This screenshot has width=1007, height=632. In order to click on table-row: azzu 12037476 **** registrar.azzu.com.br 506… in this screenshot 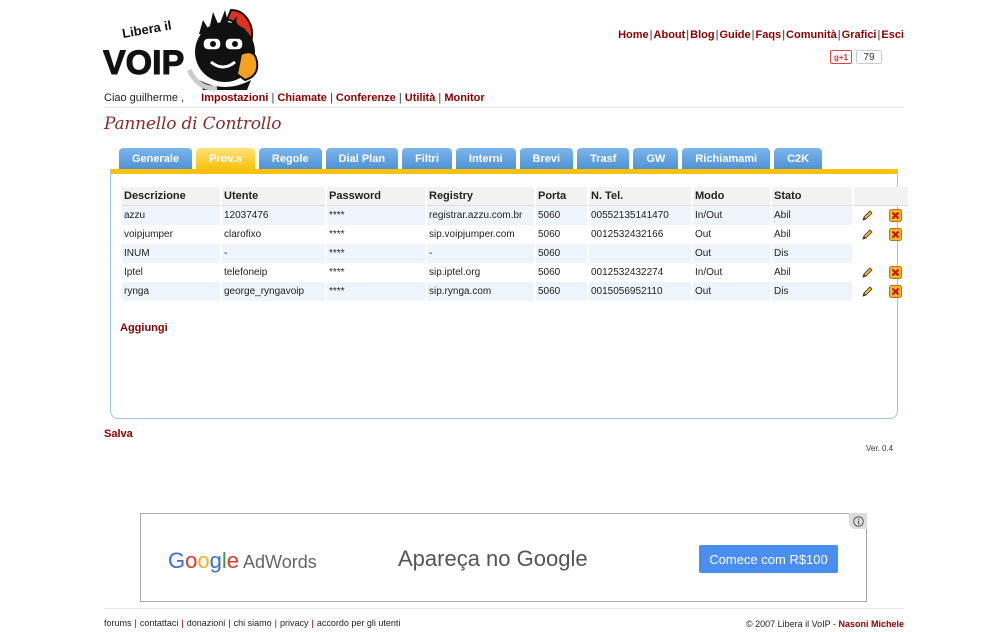, I will do `click(515, 215)`.